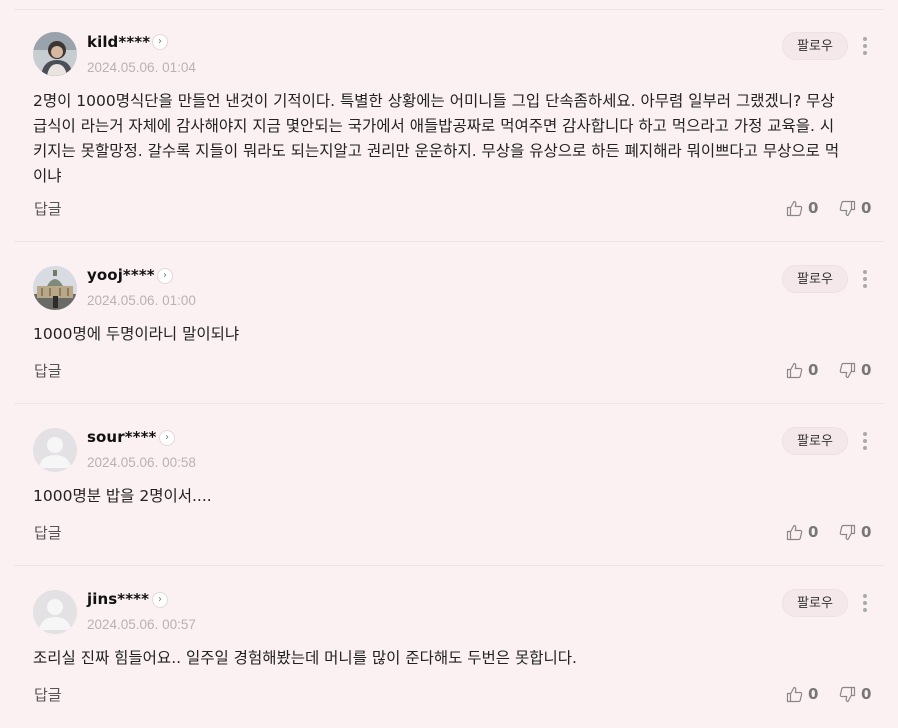 Image resolution: width=898 pixels, height=728 pixels. Describe the element at coordinates (141, 67) in the screenshot. I see `comment-date: 2024.05.06. 01:04` at that location.